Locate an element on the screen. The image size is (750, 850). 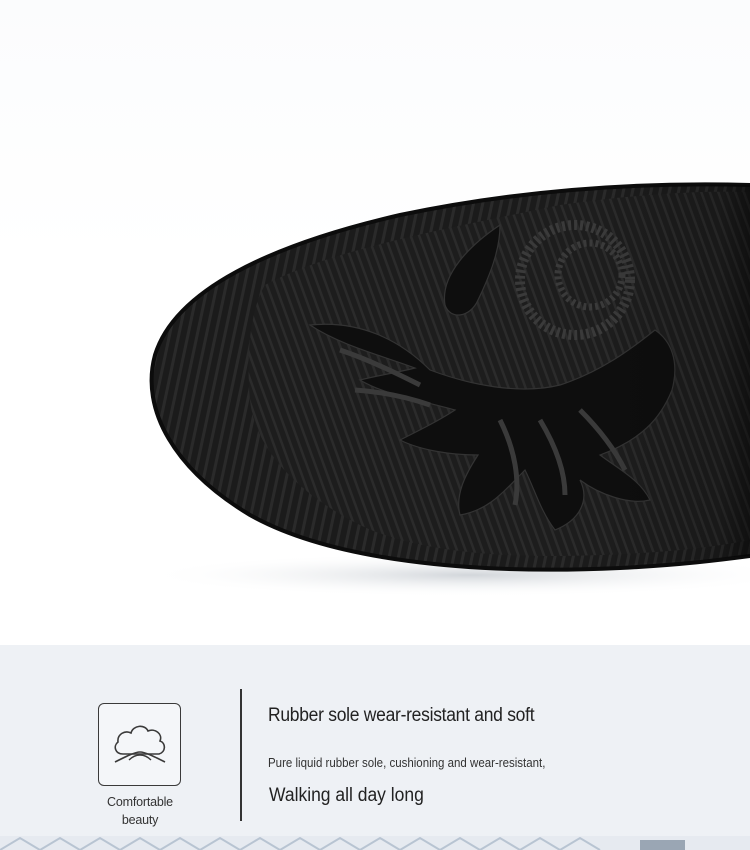
cloud-comfort-icon is located at coordinates (139, 744).